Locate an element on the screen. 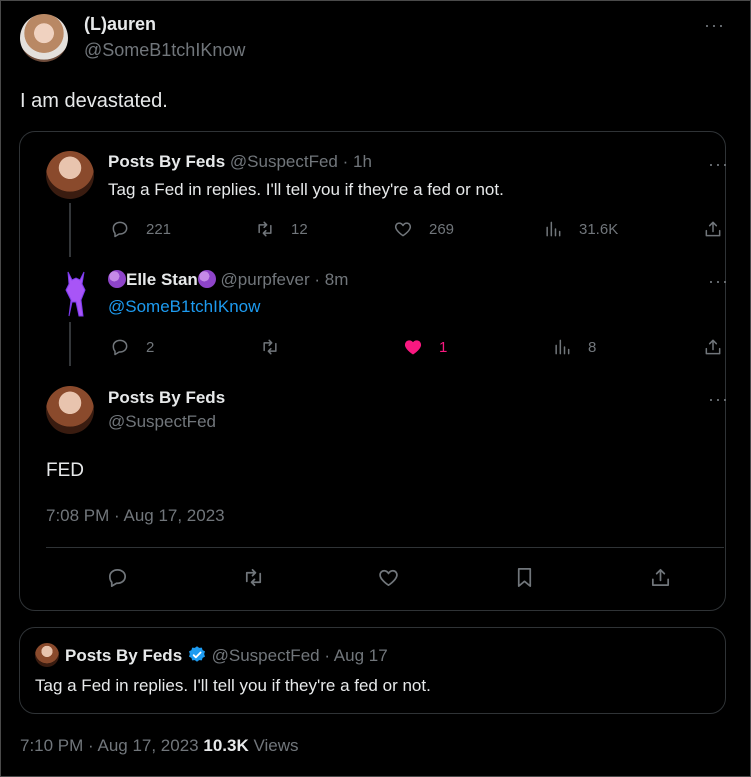  heart-filled-icon is located at coordinates (413, 347).